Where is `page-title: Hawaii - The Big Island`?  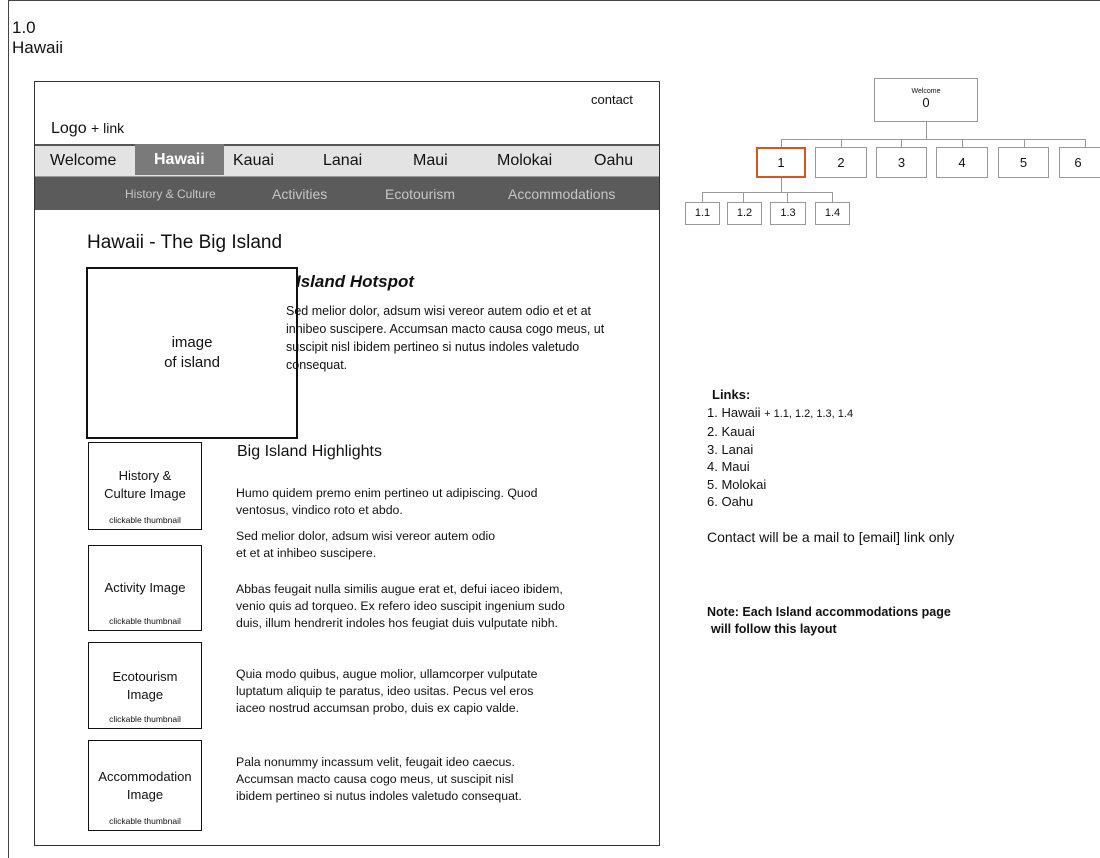 page-title: Hawaii - The Big Island is located at coordinates (185, 242).